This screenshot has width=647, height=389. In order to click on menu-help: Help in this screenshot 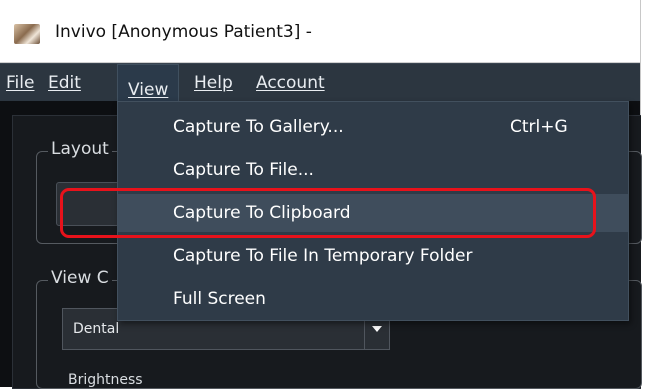, I will do `click(213, 83)`.